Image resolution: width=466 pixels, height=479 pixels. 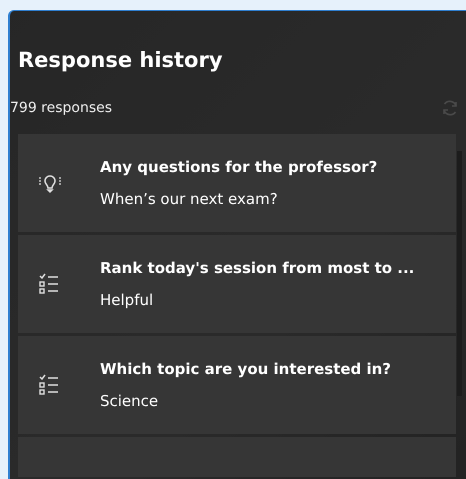 What do you see at coordinates (239, 167) in the screenshot?
I see `question-text: Any questions for the professor?` at bounding box center [239, 167].